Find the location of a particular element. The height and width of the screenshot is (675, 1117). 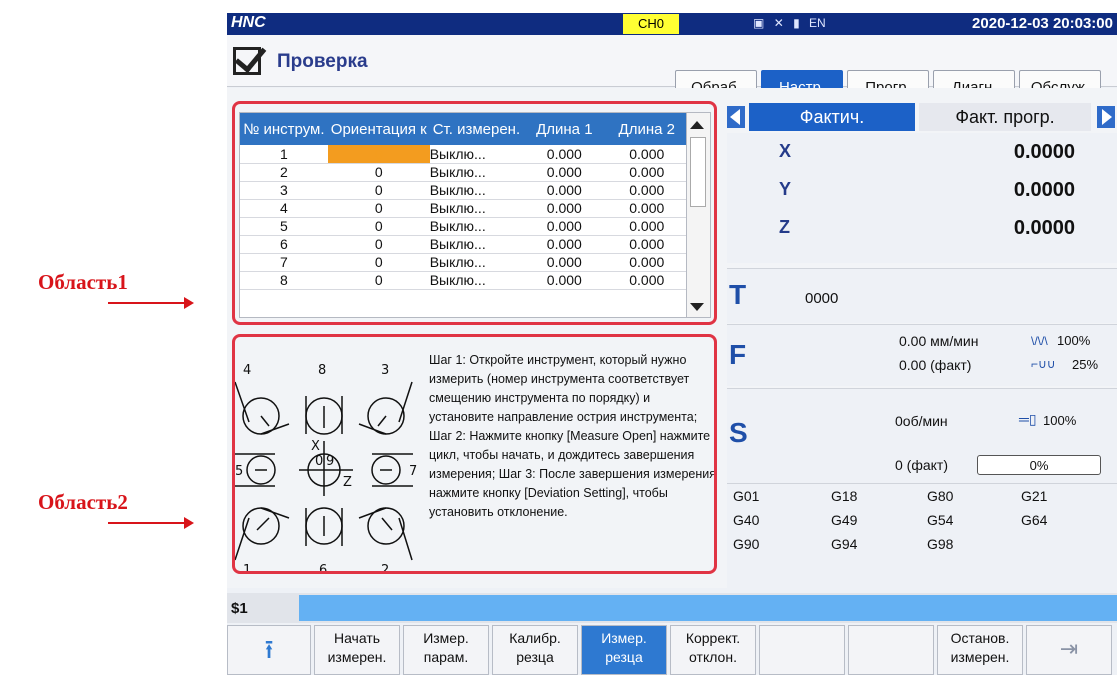

gcode: G54 is located at coordinates (940, 520).